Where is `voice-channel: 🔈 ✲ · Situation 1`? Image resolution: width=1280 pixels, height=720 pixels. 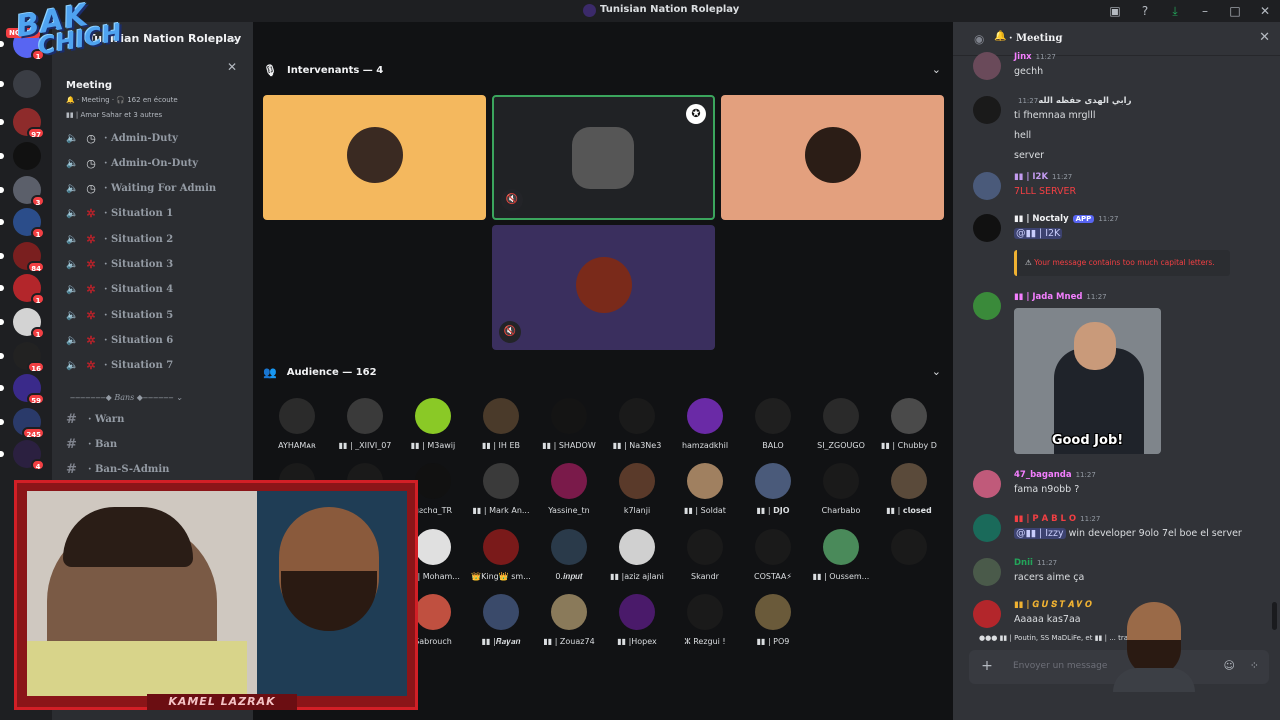
voice-channel: 🔈 ✲ · Situation 1 is located at coordinates (156, 214).